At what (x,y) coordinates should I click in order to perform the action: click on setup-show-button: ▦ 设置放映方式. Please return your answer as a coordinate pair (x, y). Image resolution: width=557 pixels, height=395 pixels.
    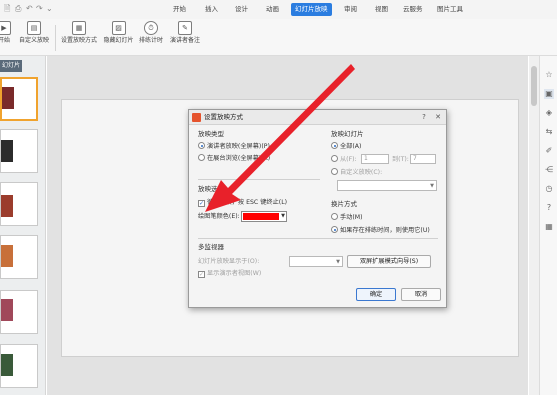
    Looking at the image, I should click on (79, 33).